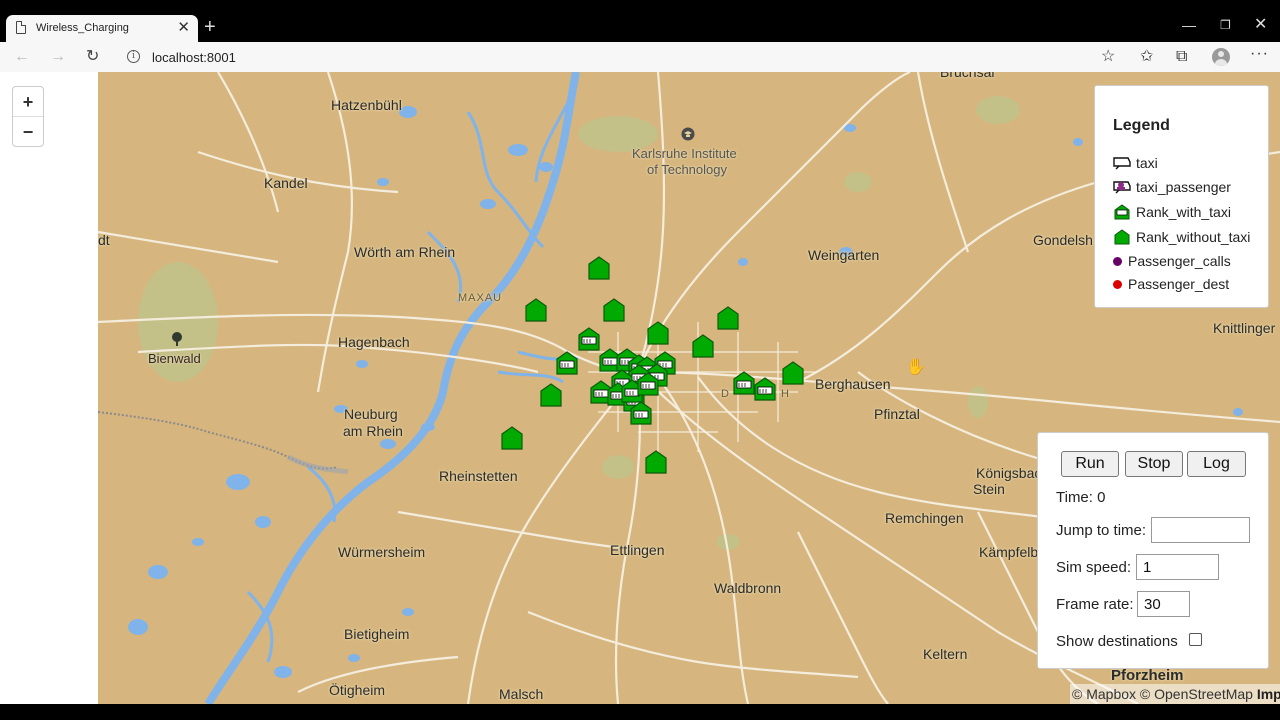  What do you see at coordinates (1225, 25) in the screenshot?
I see `maximize-button: ❐` at bounding box center [1225, 25].